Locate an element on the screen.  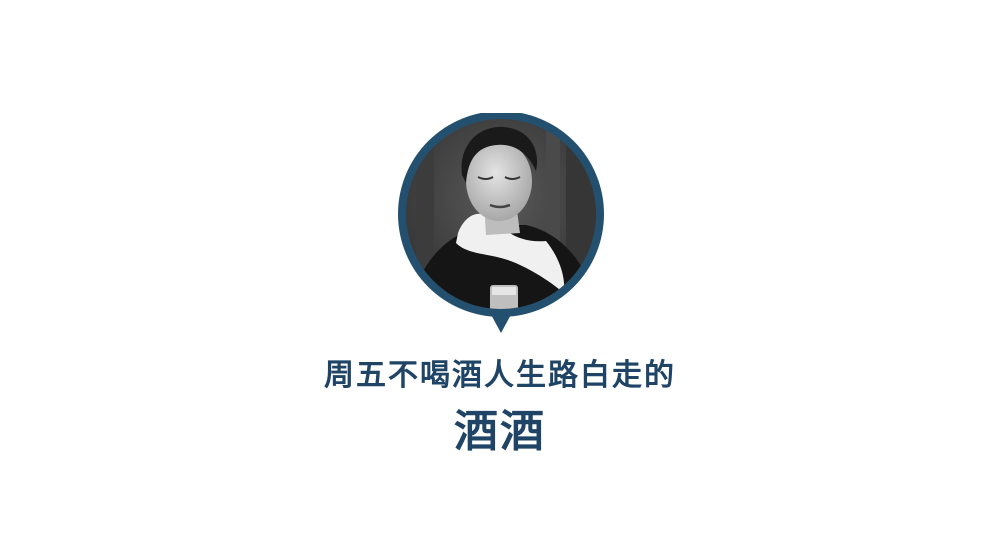
subheadline: 酒酒 is located at coordinates (500, 431).